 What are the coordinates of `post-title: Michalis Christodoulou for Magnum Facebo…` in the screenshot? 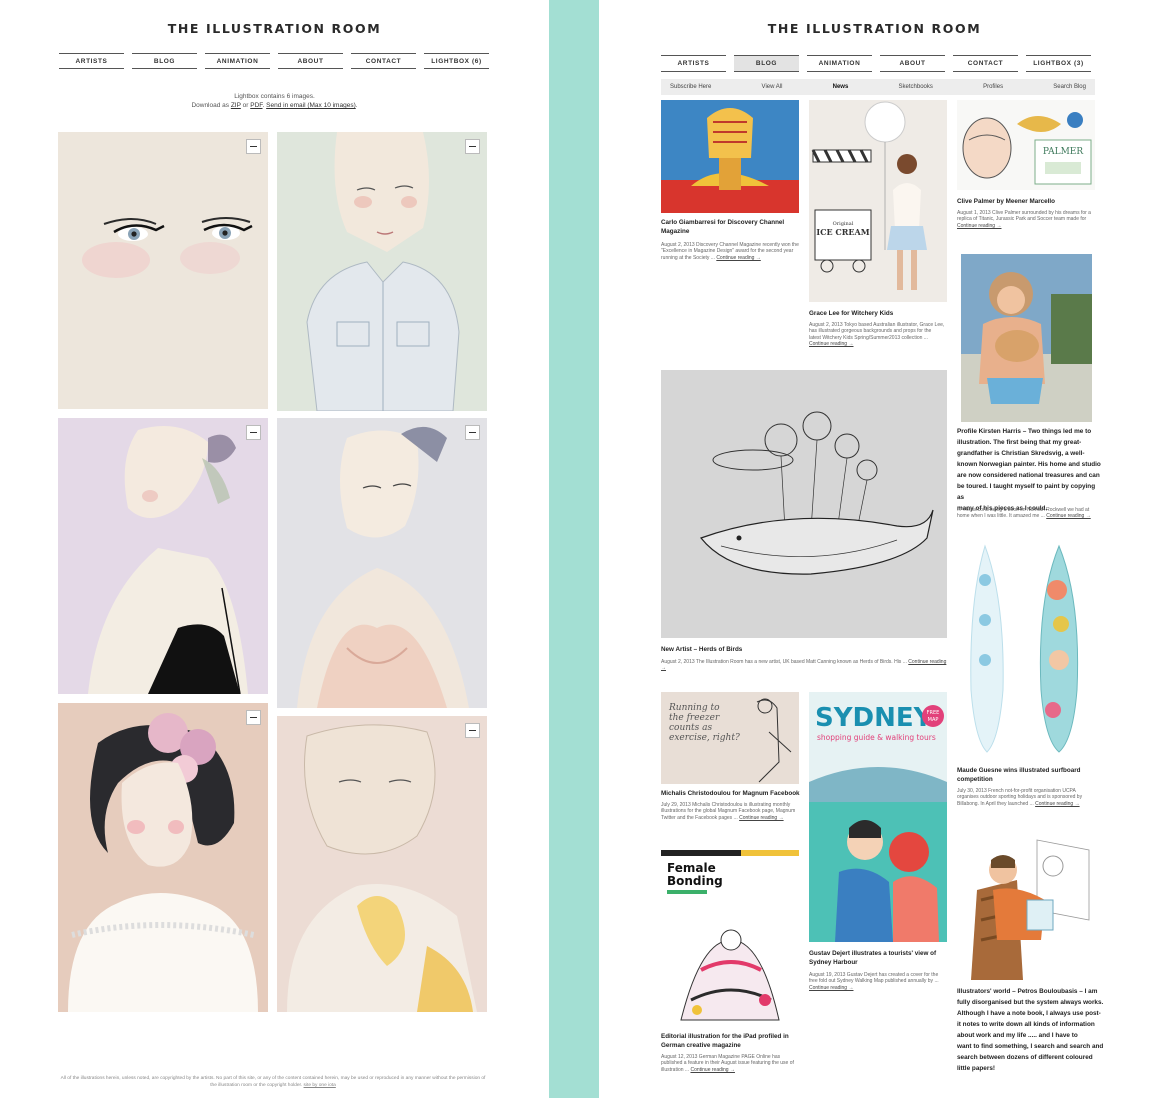 It's located at (733, 793).